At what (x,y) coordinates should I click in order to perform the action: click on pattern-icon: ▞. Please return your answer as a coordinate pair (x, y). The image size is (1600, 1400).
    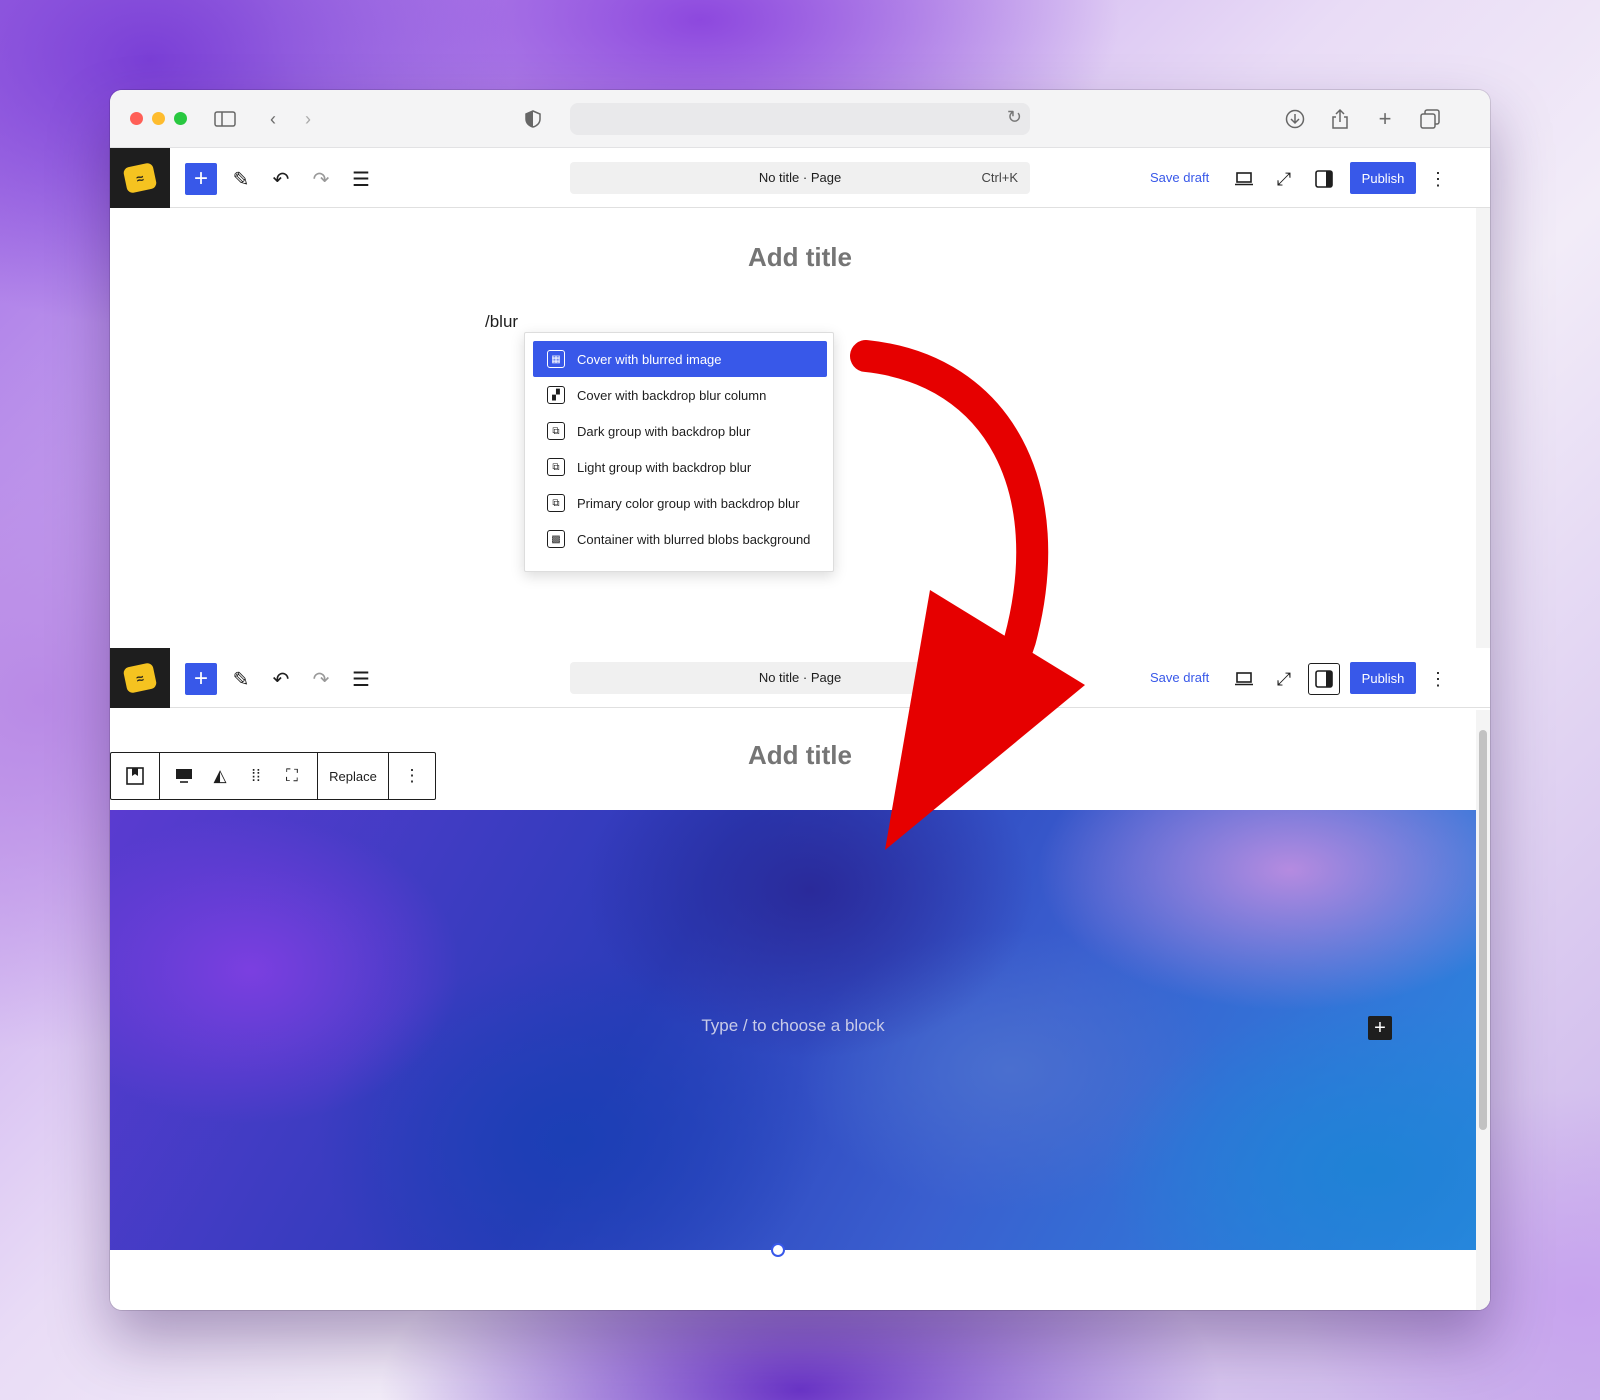
    Looking at the image, I should click on (556, 395).